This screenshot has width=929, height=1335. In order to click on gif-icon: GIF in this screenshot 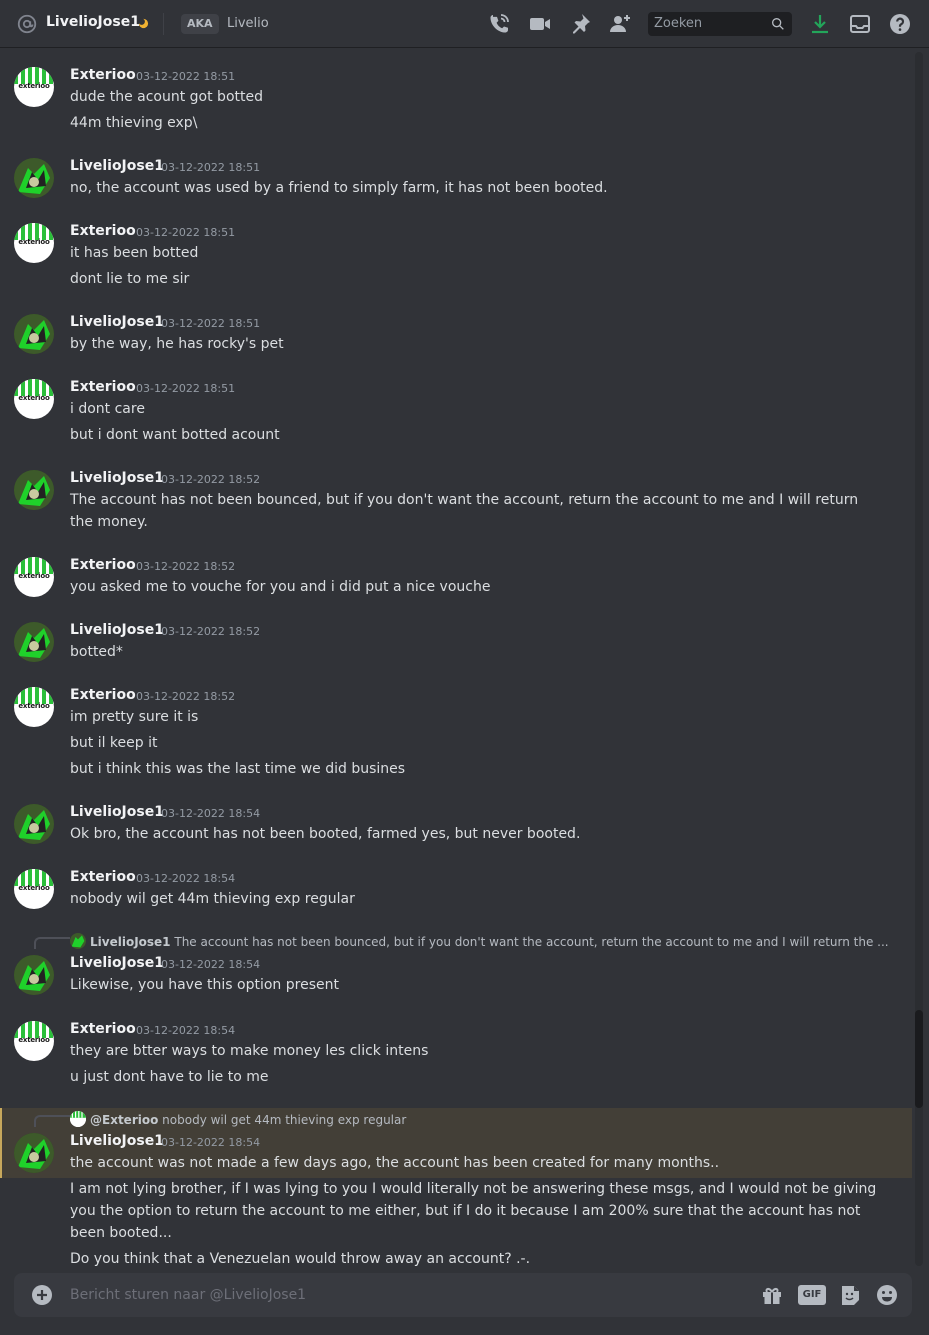, I will do `click(812, 1295)`.